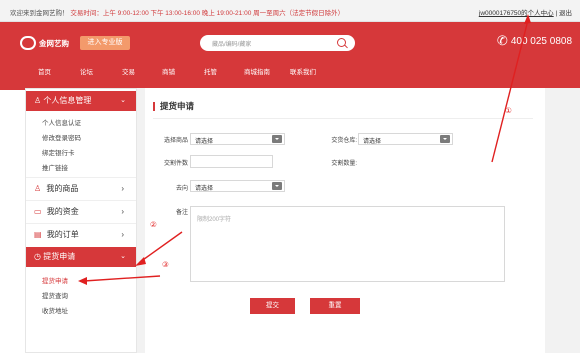 The width and height of the screenshot is (580, 353). I want to click on annotation-3: ③, so click(165, 264).